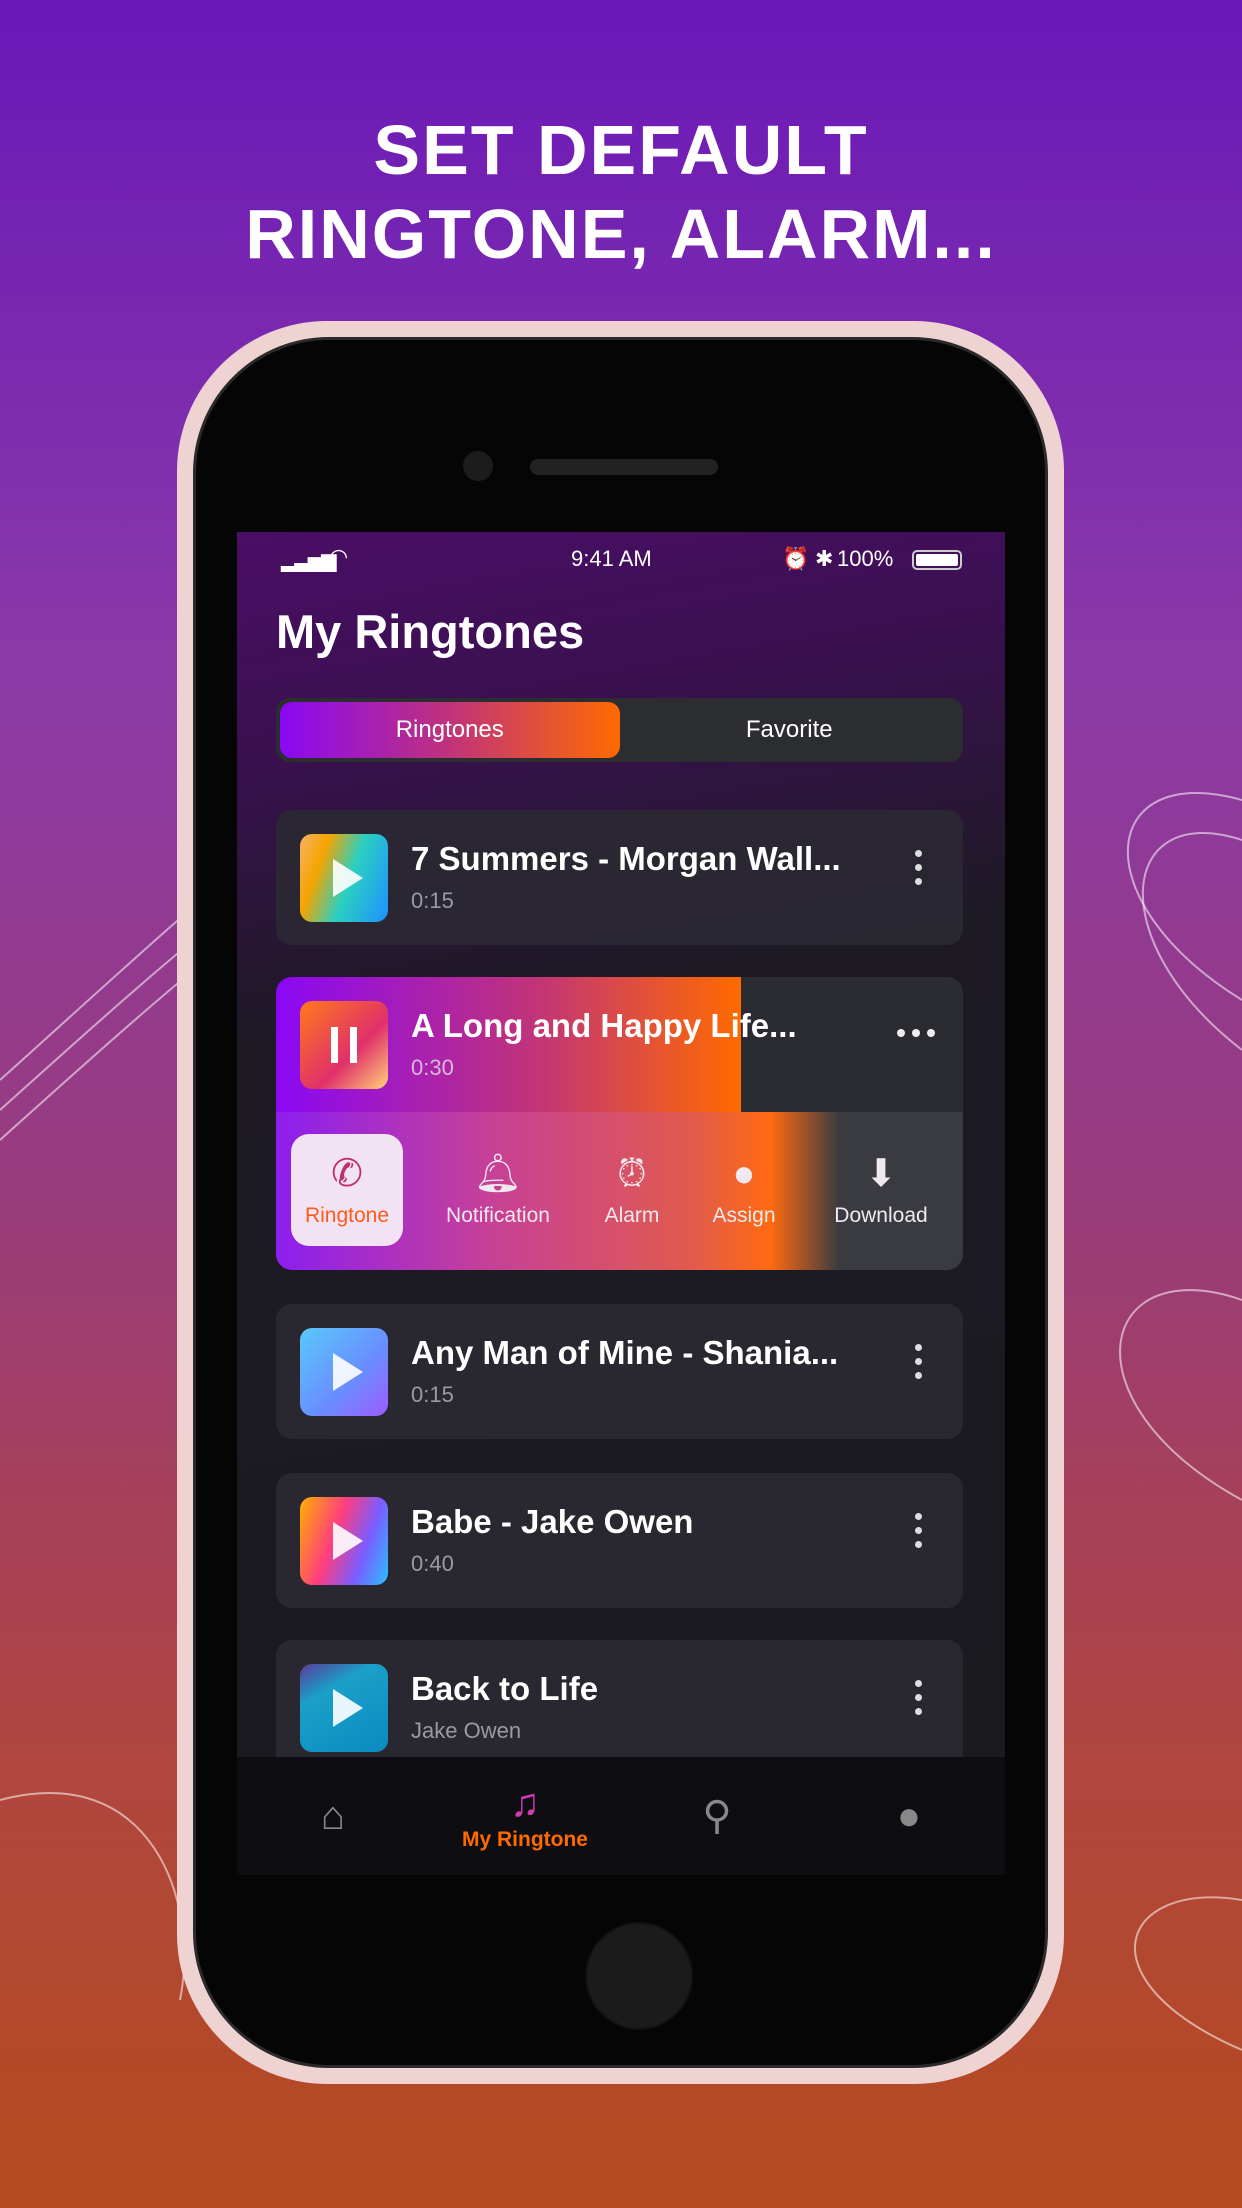 The height and width of the screenshot is (2208, 1242). I want to click on nav-home: ⌂, so click(333, 1816).